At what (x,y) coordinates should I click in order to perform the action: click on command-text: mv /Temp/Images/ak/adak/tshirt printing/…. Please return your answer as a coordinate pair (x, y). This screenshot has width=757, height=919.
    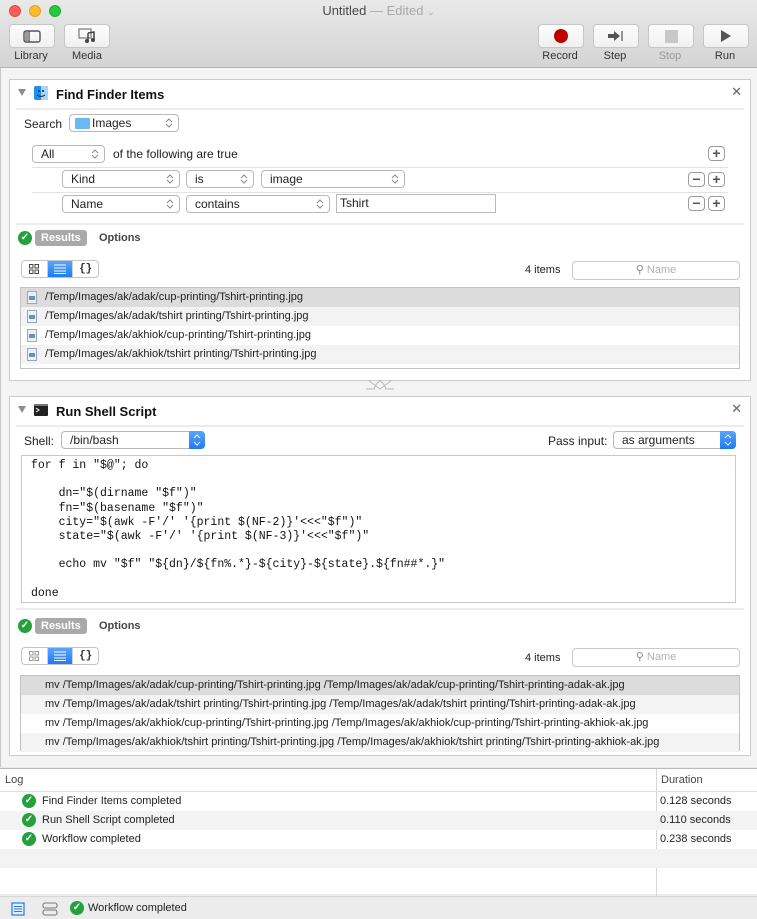
    Looking at the image, I should click on (340, 704).